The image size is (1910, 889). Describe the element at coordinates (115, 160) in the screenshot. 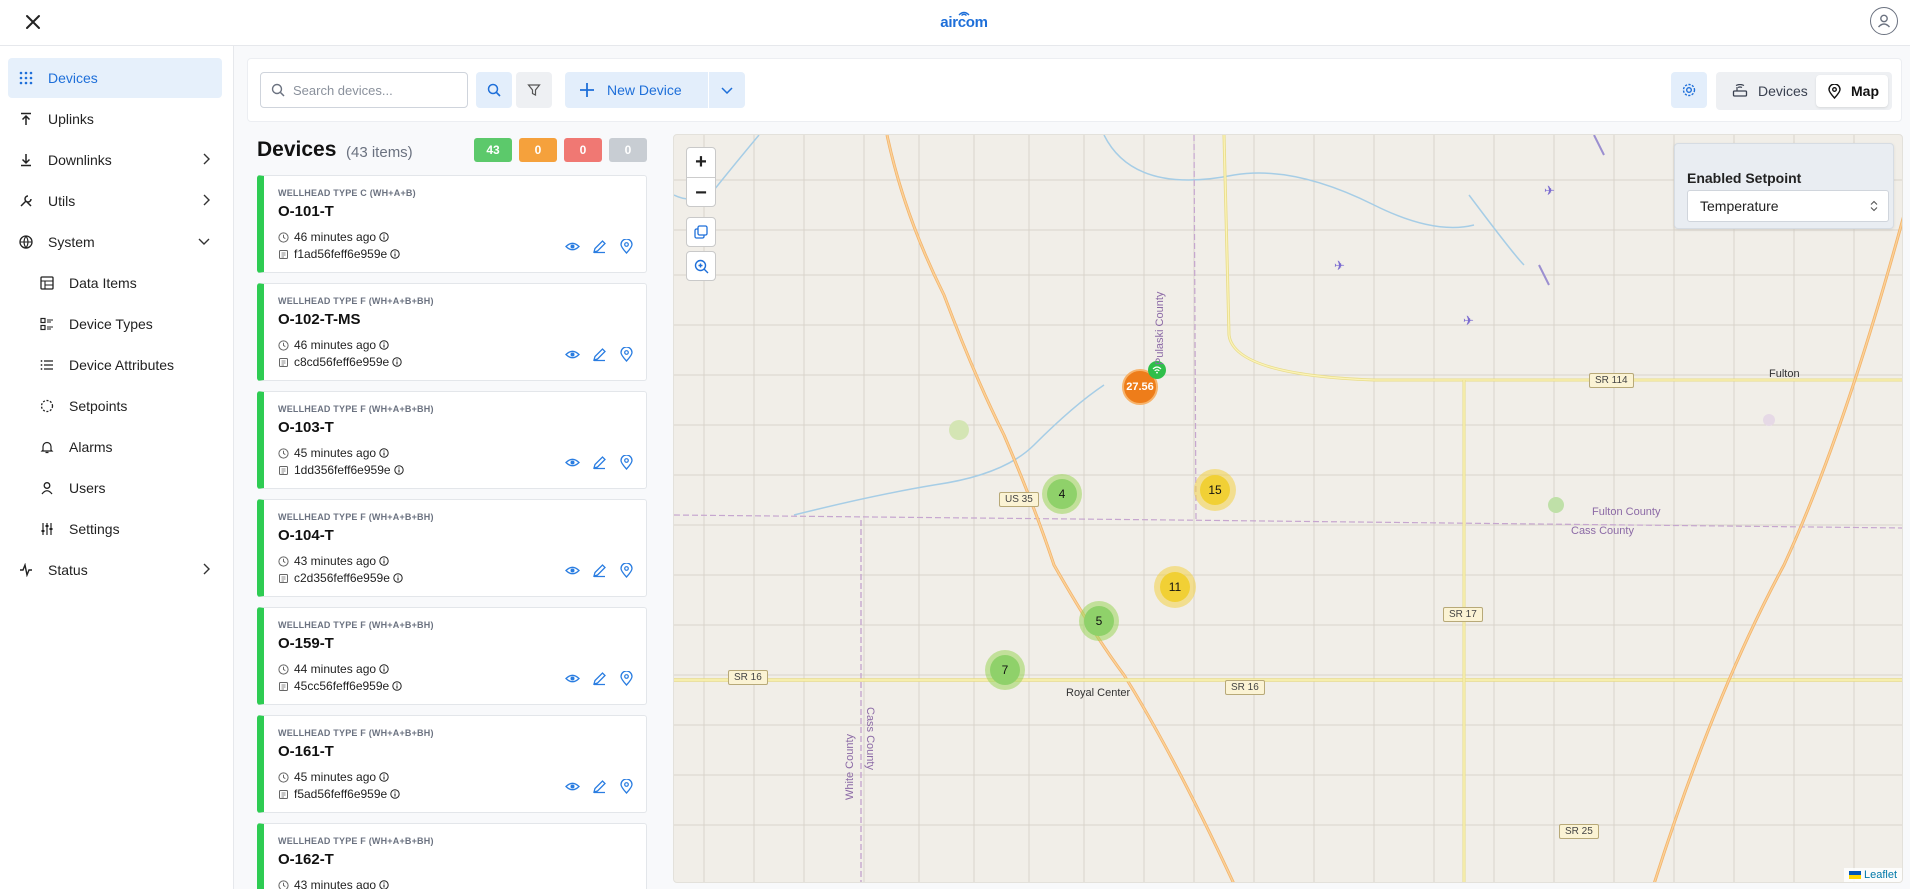

I see `sidebar-item-downlinks: Downlinks` at that location.